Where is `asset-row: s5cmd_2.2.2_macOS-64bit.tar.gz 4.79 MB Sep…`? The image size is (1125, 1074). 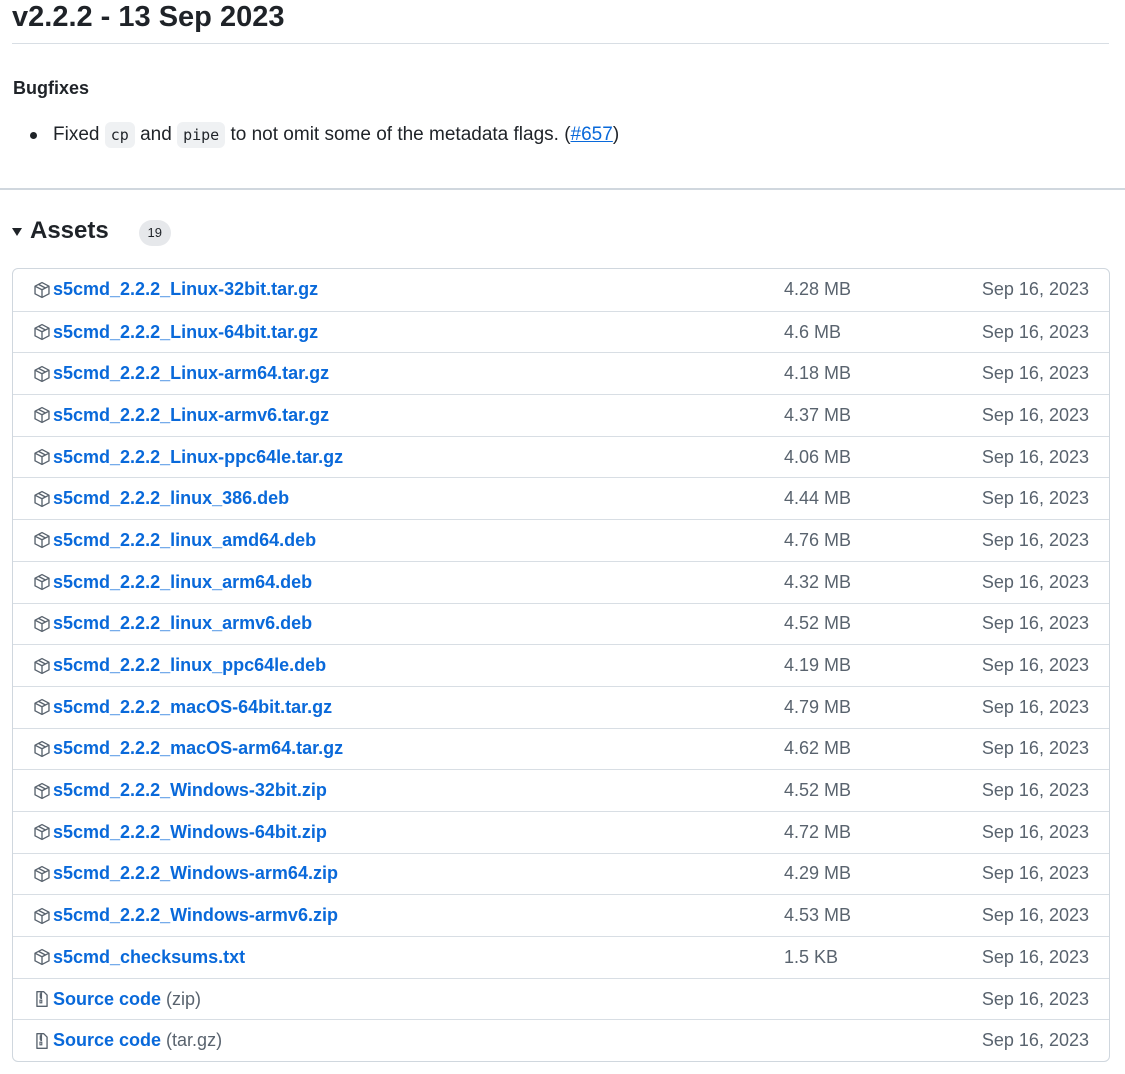
asset-row: s5cmd_2.2.2_macOS-64bit.tar.gz 4.79 MB Sep… is located at coordinates (561, 706).